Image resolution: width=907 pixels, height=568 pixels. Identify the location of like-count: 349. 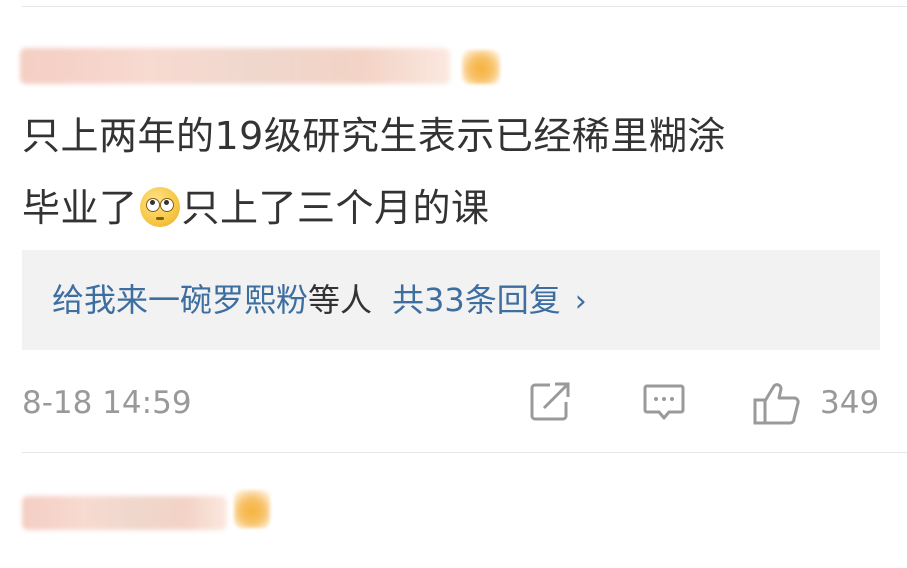
(850, 403).